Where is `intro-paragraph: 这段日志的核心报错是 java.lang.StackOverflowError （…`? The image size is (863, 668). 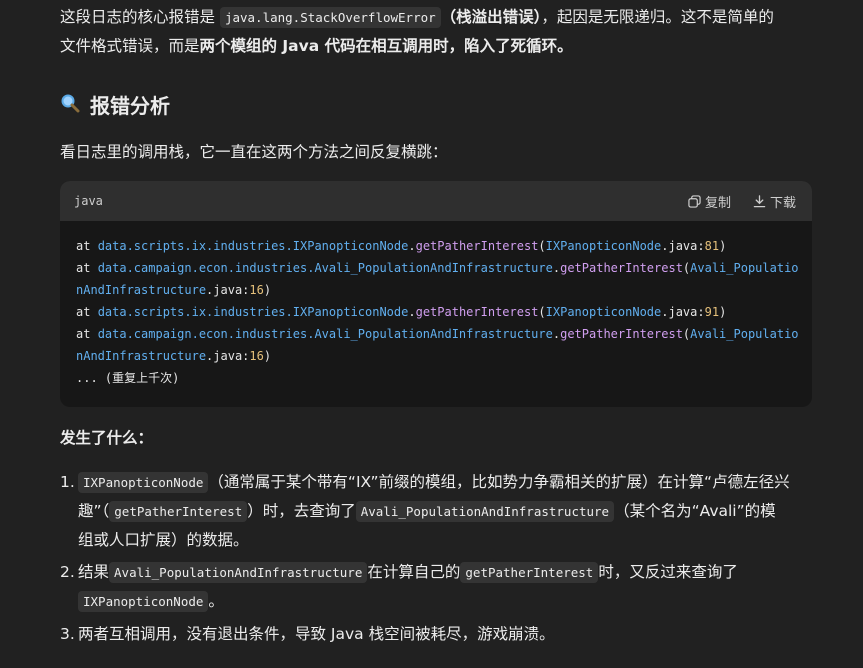 intro-paragraph: 这段日志的核心报错是 java.lang.StackOverflowError （… is located at coordinates (417, 31).